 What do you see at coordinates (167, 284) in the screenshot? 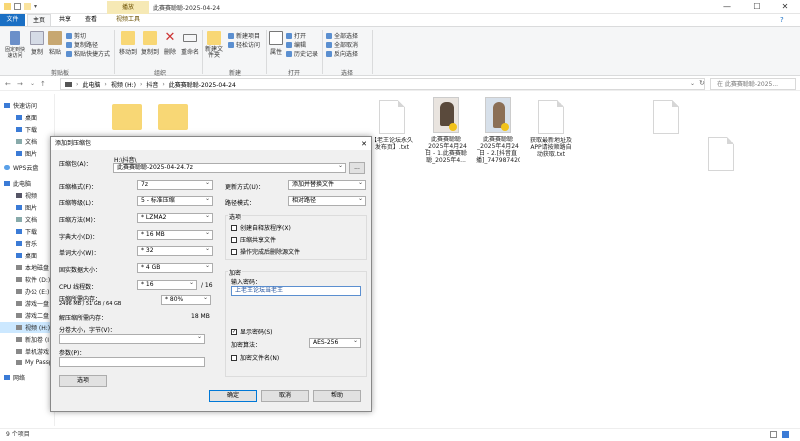
I see `cpu-select: * 16` at bounding box center [167, 284].